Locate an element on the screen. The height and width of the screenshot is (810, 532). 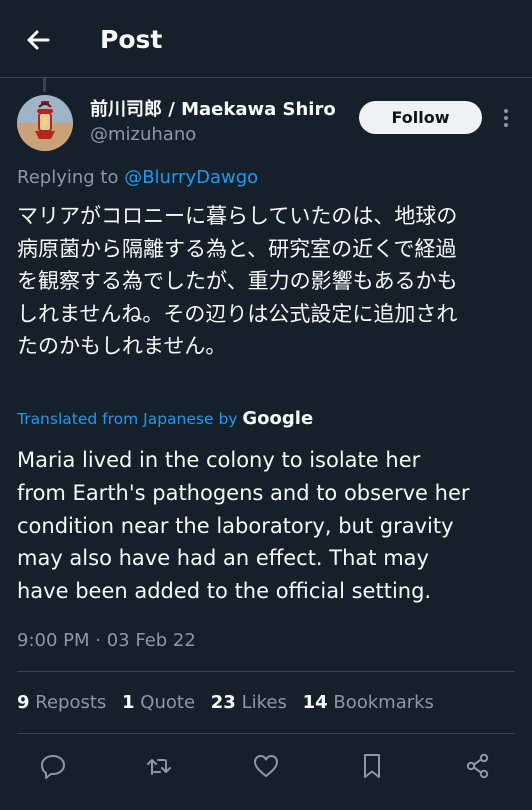
replying-to: Replying to @BlurryDawgo is located at coordinates (137, 178).